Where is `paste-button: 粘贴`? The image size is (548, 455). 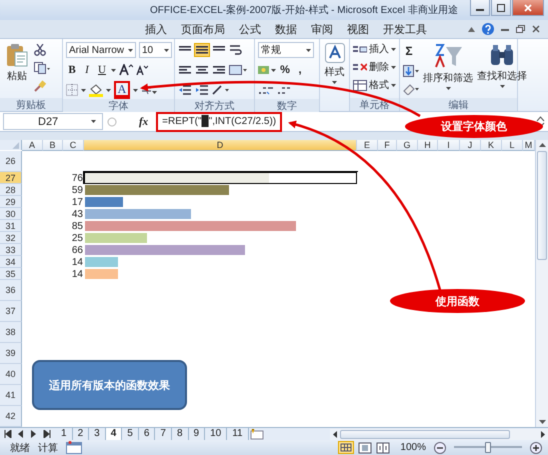
paste-button: 粘贴 is located at coordinates (17, 69).